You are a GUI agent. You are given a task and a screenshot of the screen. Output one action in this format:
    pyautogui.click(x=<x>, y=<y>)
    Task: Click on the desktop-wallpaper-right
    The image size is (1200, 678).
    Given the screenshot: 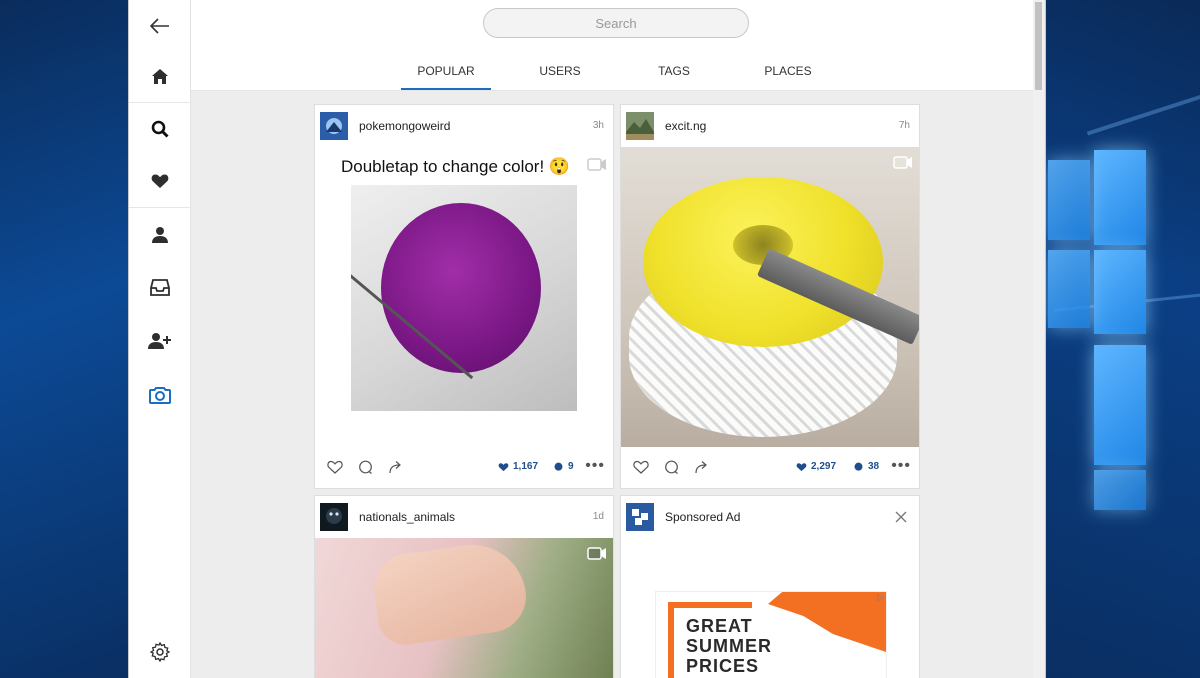 What is the action you would take?
    pyautogui.click(x=1122, y=339)
    